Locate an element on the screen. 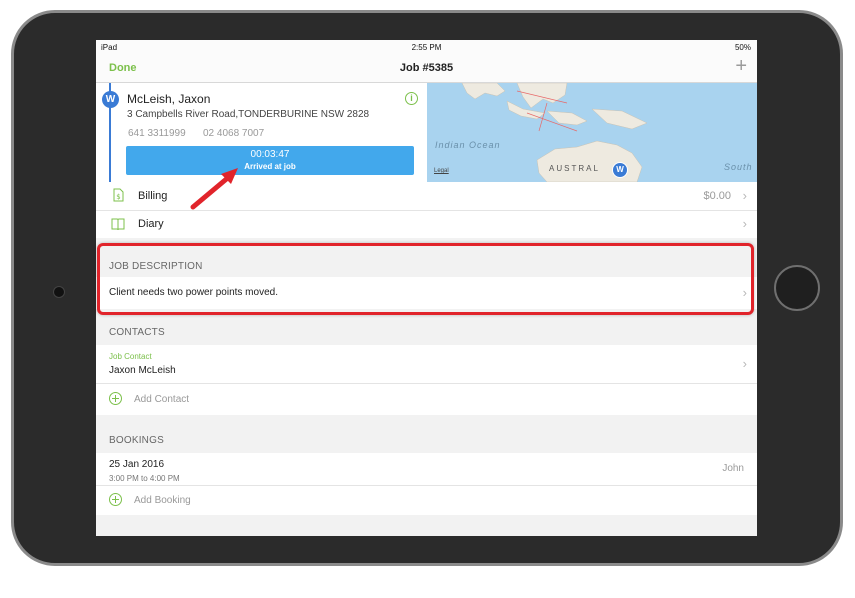 This screenshot has width=855, height=598. timer-status: Arrived at job is located at coordinates (270, 166).